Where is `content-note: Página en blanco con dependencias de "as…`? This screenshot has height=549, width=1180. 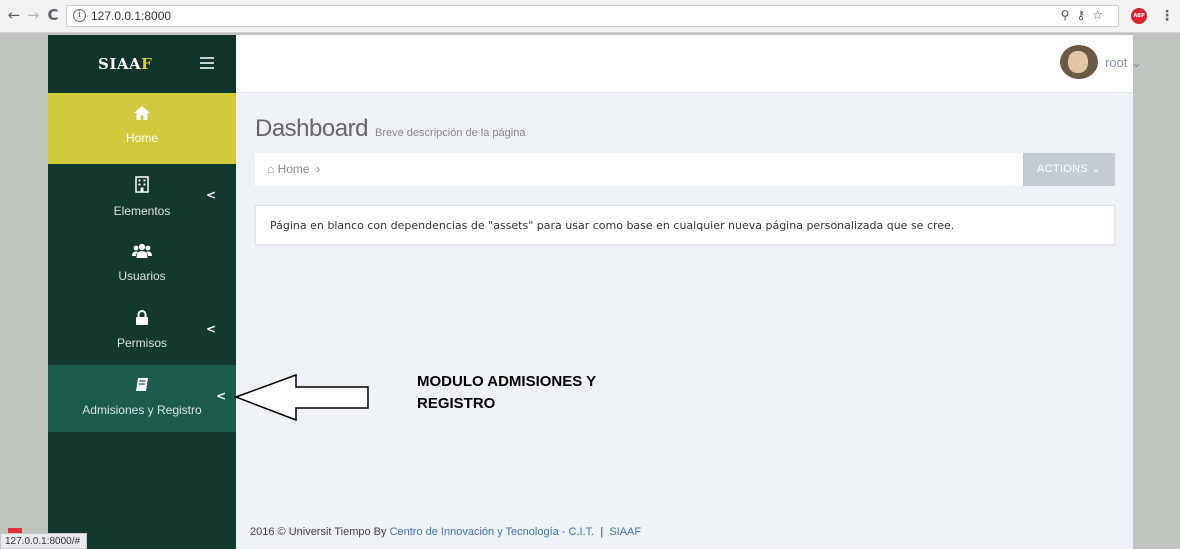
content-note: Página en blanco con dependencias de "as… is located at coordinates (685, 225).